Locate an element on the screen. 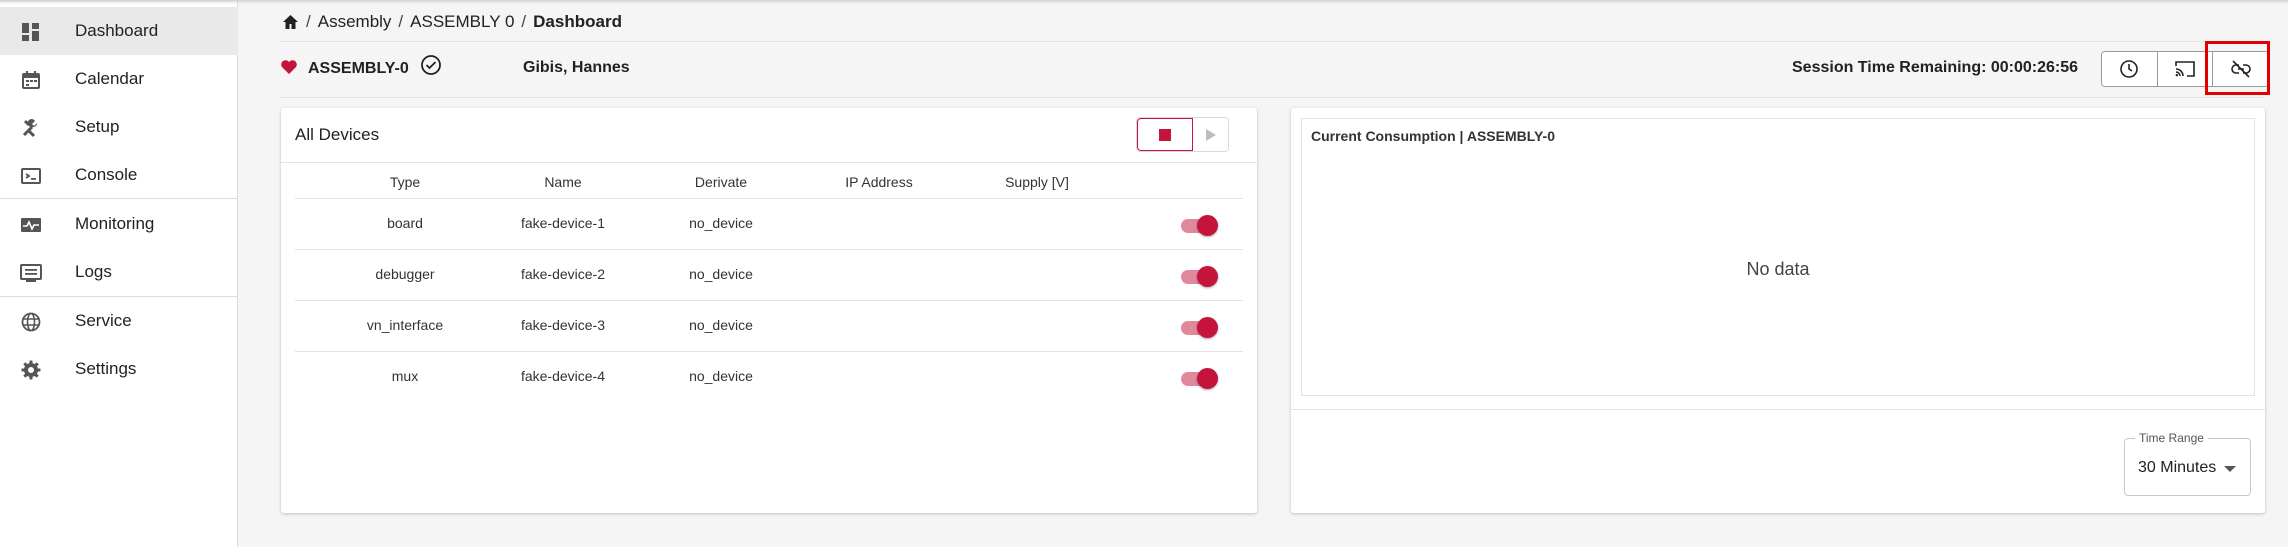 Image resolution: width=2288 pixels, height=547 pixels. sidebar-item-label: Settings is located at coordinates (106, 368).